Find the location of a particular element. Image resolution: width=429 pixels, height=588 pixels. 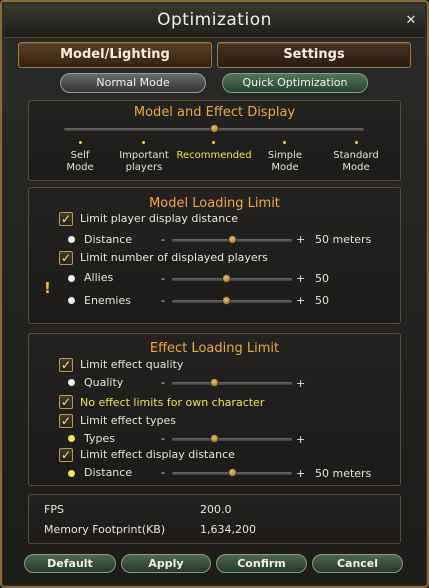

allies-slider is located at coordinates (232, 279).